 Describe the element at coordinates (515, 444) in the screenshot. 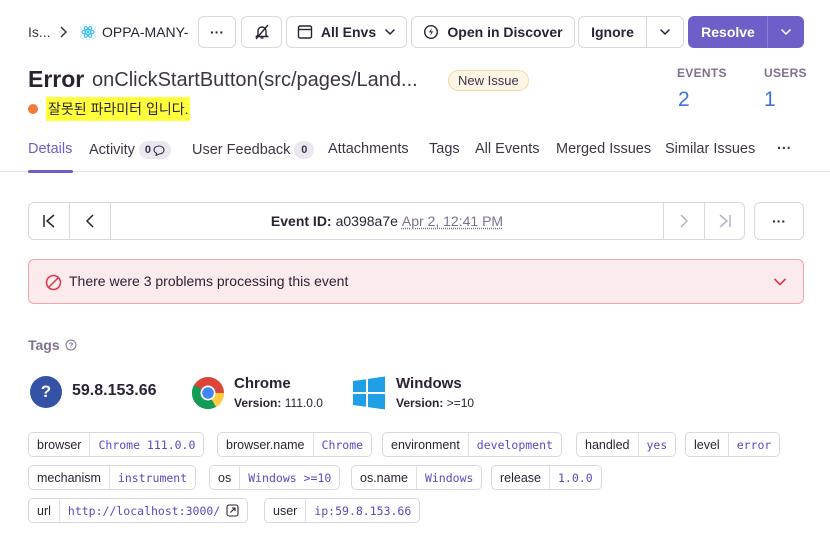

I see `tag-value: development` at that location.